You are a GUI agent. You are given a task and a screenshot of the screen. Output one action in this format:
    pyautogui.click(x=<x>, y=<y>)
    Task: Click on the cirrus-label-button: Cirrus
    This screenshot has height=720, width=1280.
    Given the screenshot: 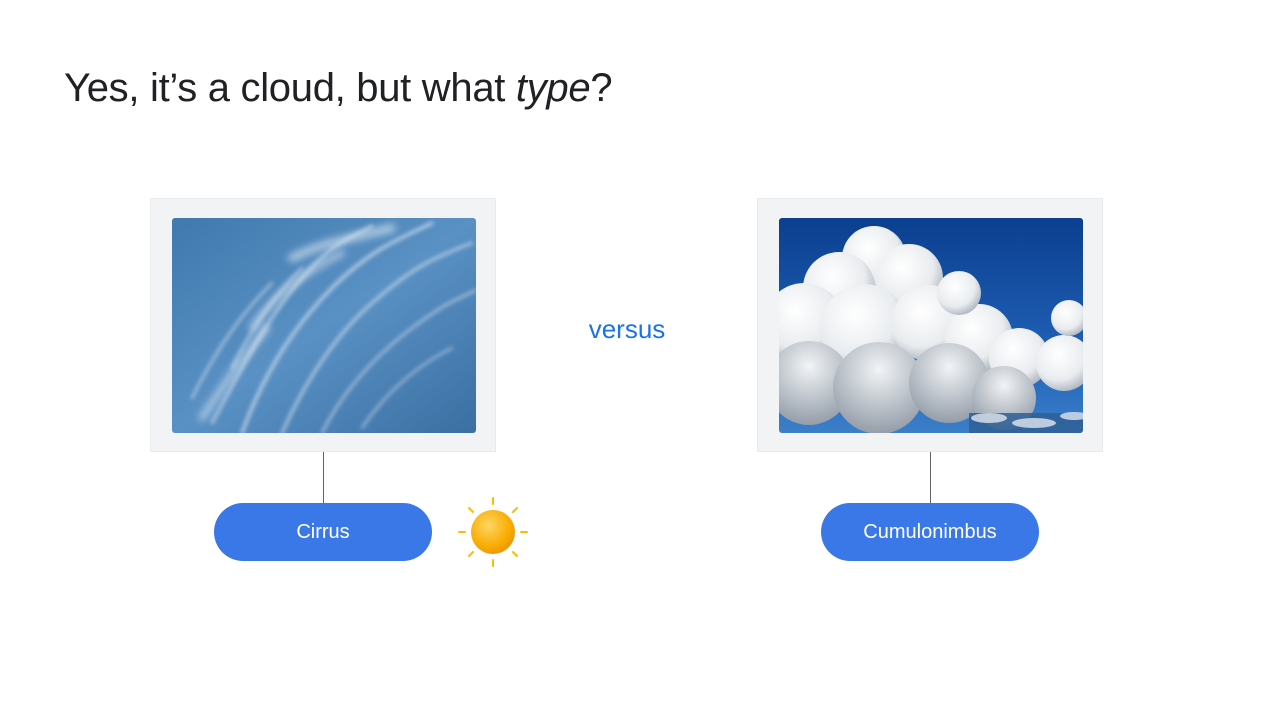 What is the action you would take?
    pyautogui.click(x=323, y=532)
    